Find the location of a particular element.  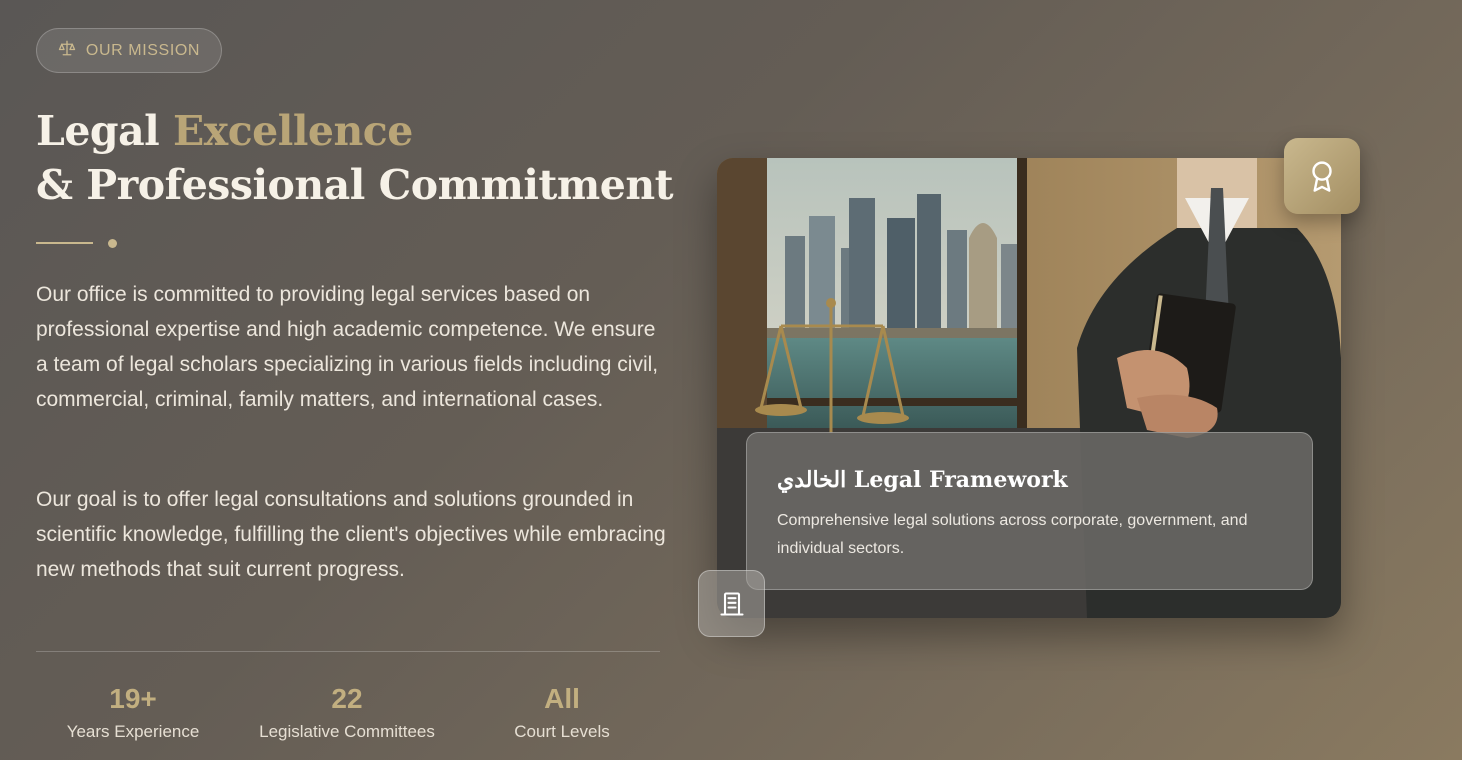

stat-value: 22 is located at coordinates (347, 698).